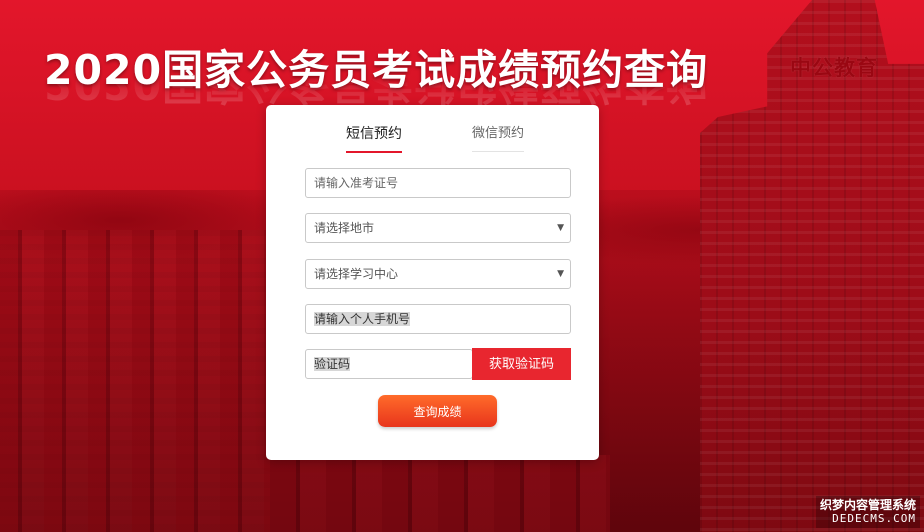  Describe the element at coordinates (867, 505) in the screenshot. I see `watermark-line1: 织梦内容管理系统` at that location.